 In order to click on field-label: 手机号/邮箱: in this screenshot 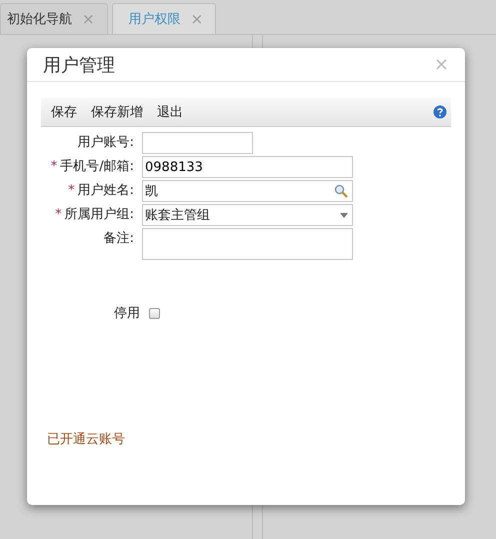, I will do `click(97, 166)`.